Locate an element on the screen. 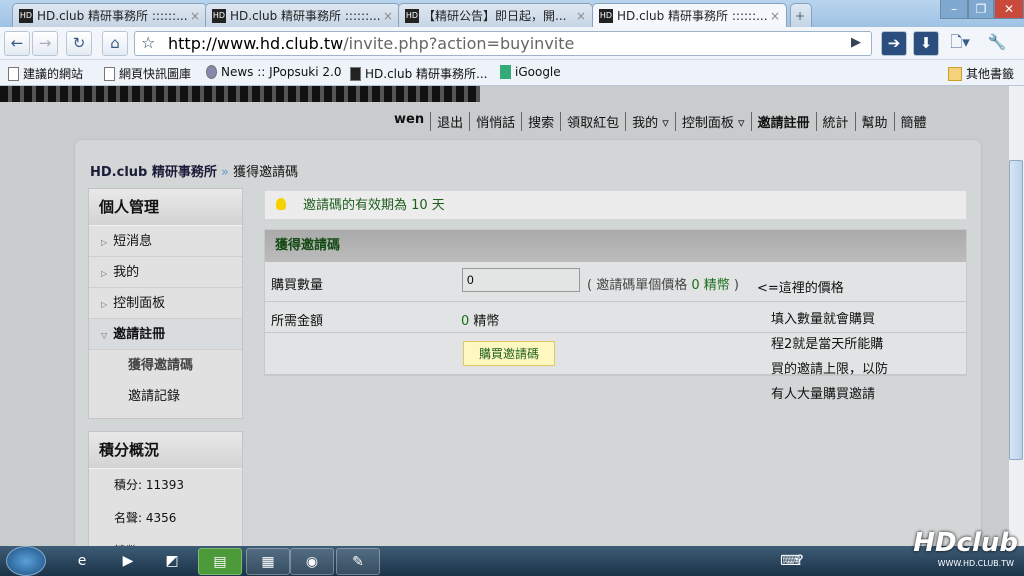  breadcrumb-sep: » is located at coordinates (225, 172).